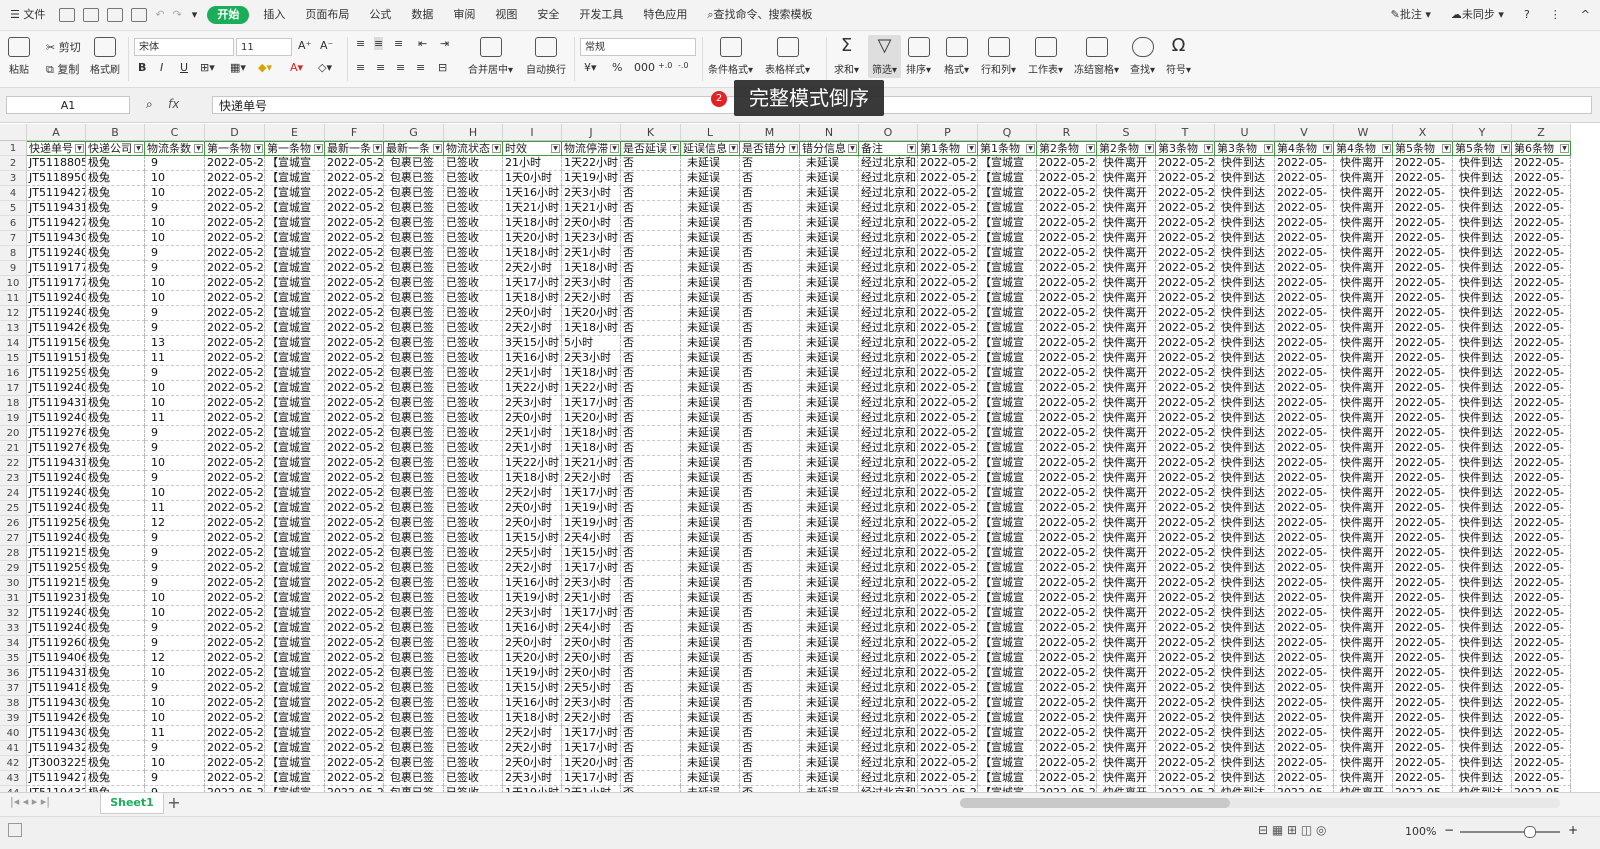 Image resolution: width=1600 pixels, height=849 pixels. I want to click on header-cell: 第6条物 ▼, so click(1541, 148).